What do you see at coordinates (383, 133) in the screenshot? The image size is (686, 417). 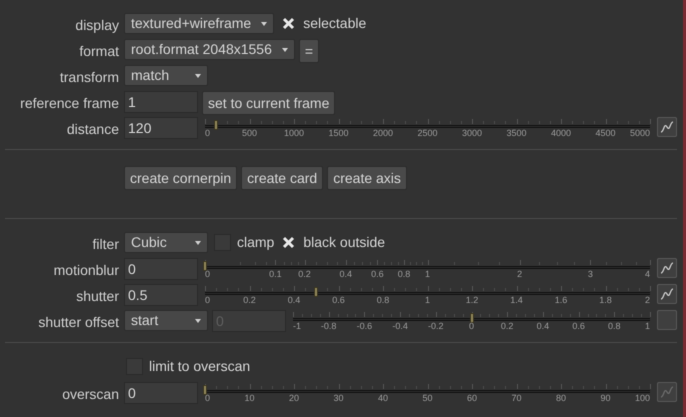 I see `tick-label: 2000` at bounding box center [383, 133].